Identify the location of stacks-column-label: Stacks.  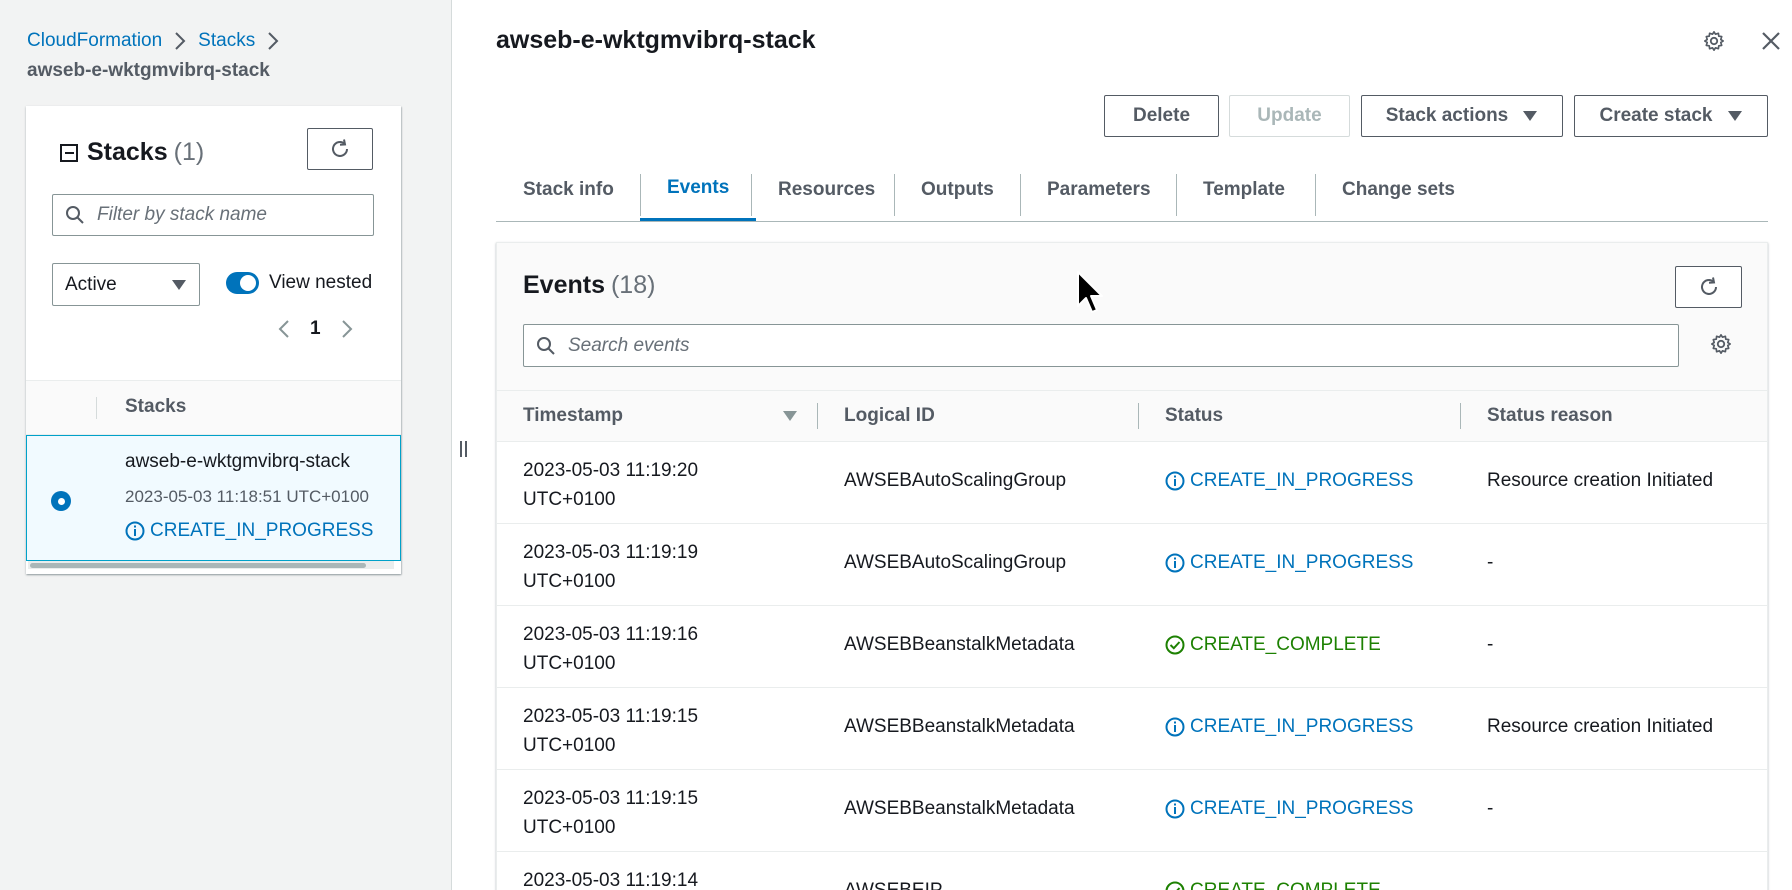
(156, 406).